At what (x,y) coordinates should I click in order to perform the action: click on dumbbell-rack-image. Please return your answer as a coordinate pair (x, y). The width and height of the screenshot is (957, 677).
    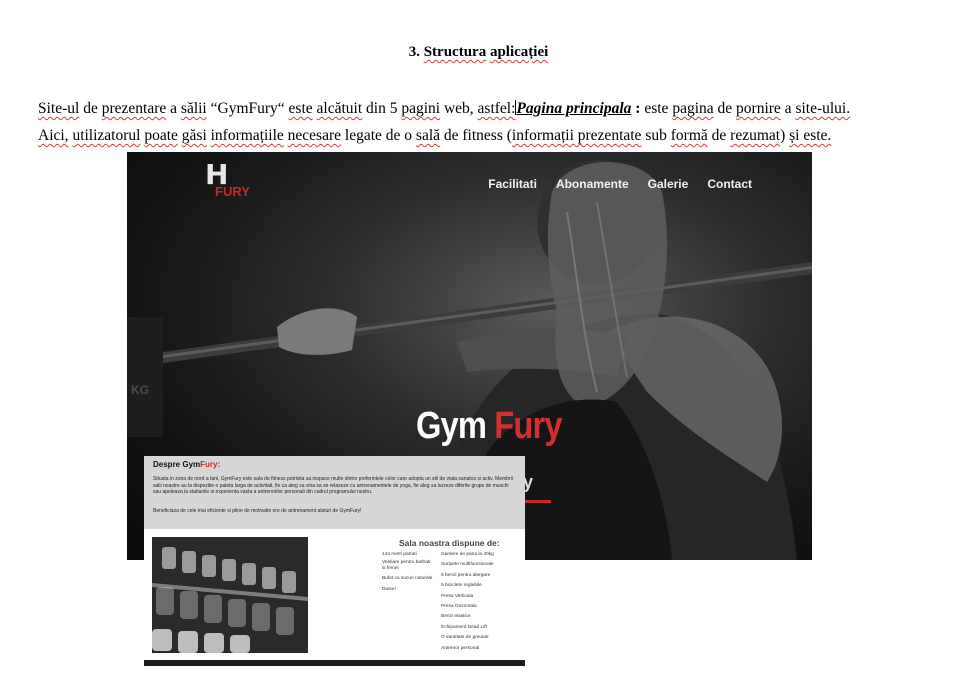
    Looking at the image, I should click on (230, 595).